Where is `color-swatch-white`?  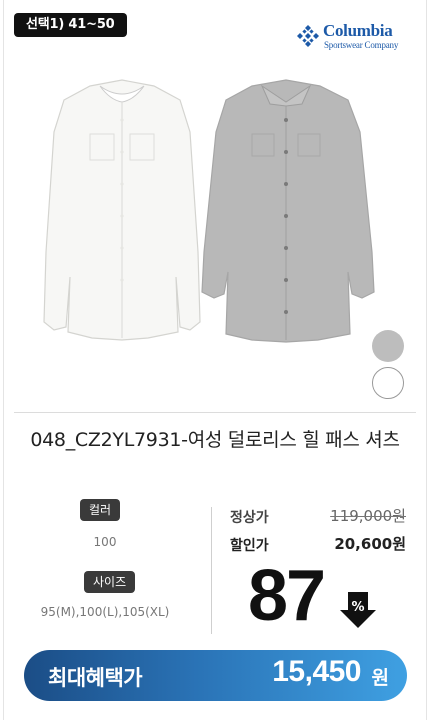 color-swatch-white is located at coordinates (388, 383).